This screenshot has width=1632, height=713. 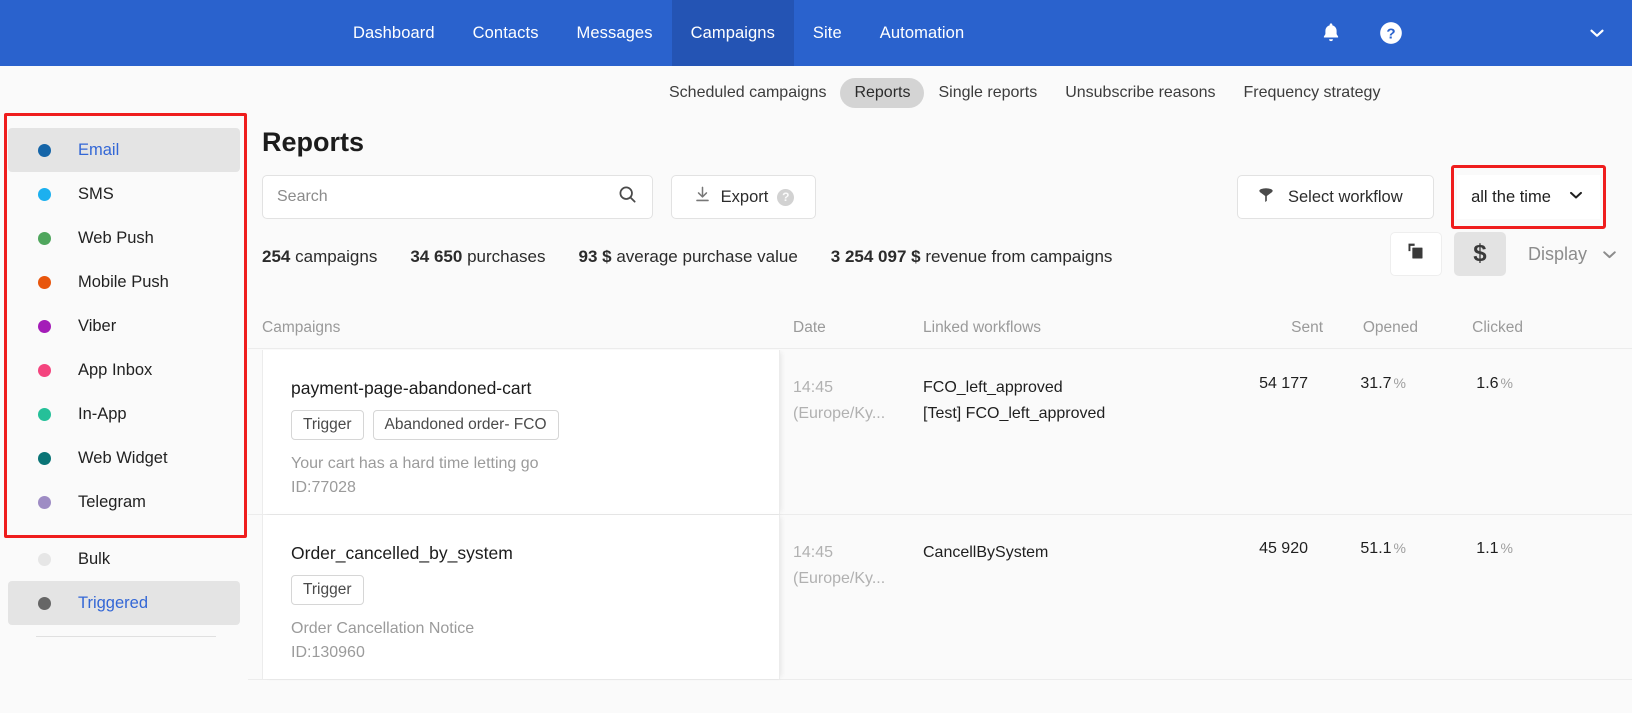 I want to click on sidebar-divider, so click(x=126, y=636).